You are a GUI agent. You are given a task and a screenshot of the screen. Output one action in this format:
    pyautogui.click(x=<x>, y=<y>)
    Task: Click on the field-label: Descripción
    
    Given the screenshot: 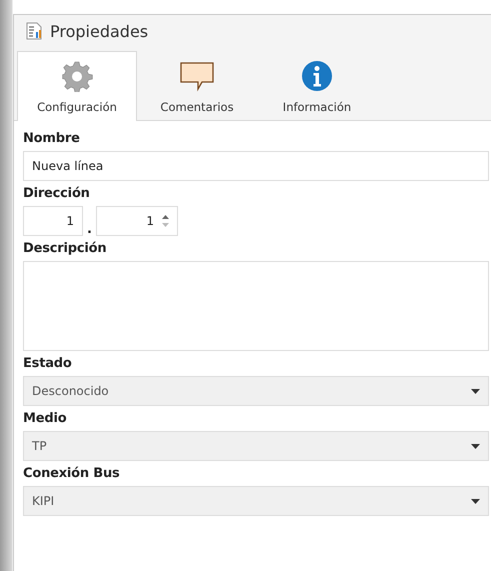 What is the action you would take?
    pyautogui.click(x=65, y=249)
    